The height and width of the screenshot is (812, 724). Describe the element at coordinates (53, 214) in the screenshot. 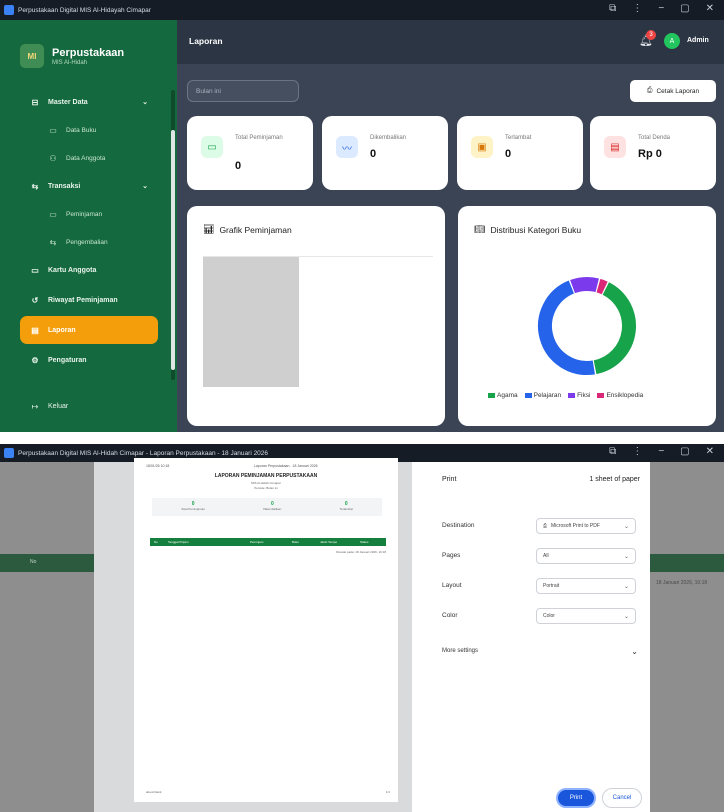

I see `book-out-icon: ▭` at that location.